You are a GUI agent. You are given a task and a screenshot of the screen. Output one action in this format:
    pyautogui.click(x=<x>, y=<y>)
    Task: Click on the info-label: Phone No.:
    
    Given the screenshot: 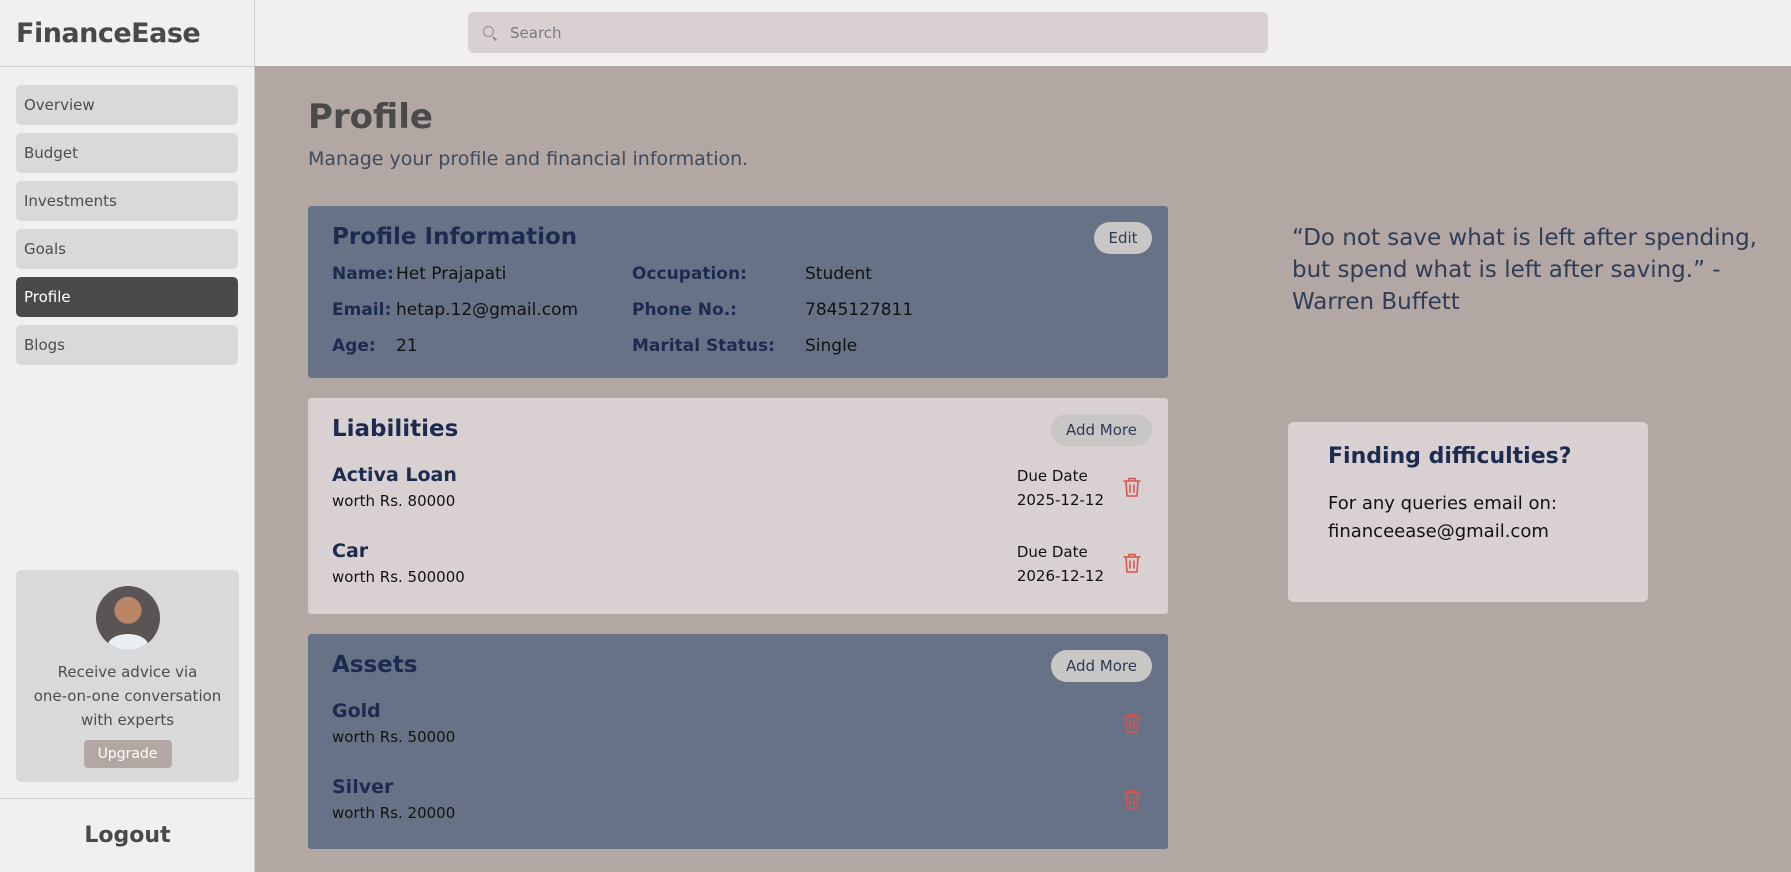 What is the action you would take?
    pyautogui.click(x=684, y=310)
    